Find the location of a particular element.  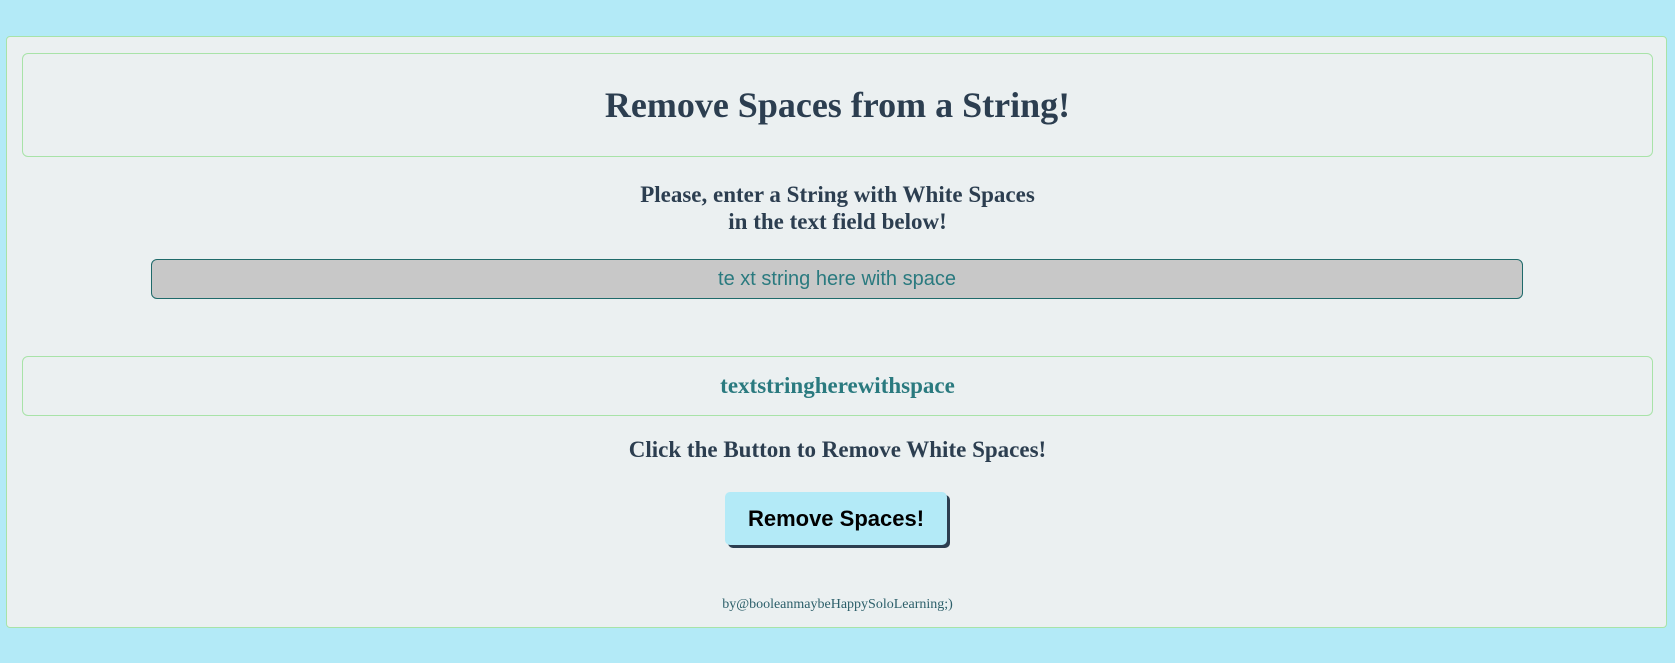

prompt-line-1: Please, enter a String with White Spaces is located at coordinates (837, 194).